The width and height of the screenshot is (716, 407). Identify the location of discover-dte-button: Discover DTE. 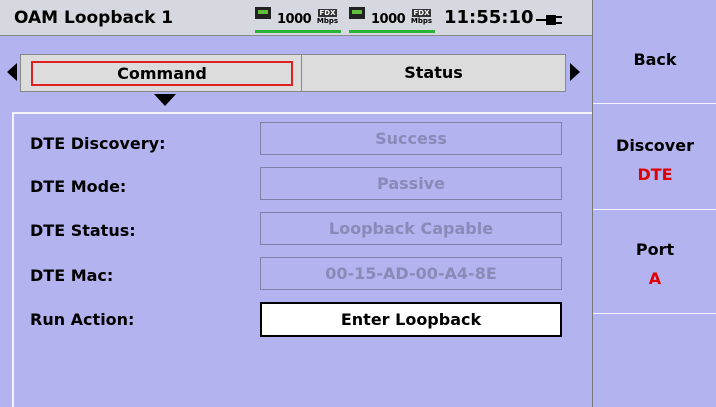
(654, 157).